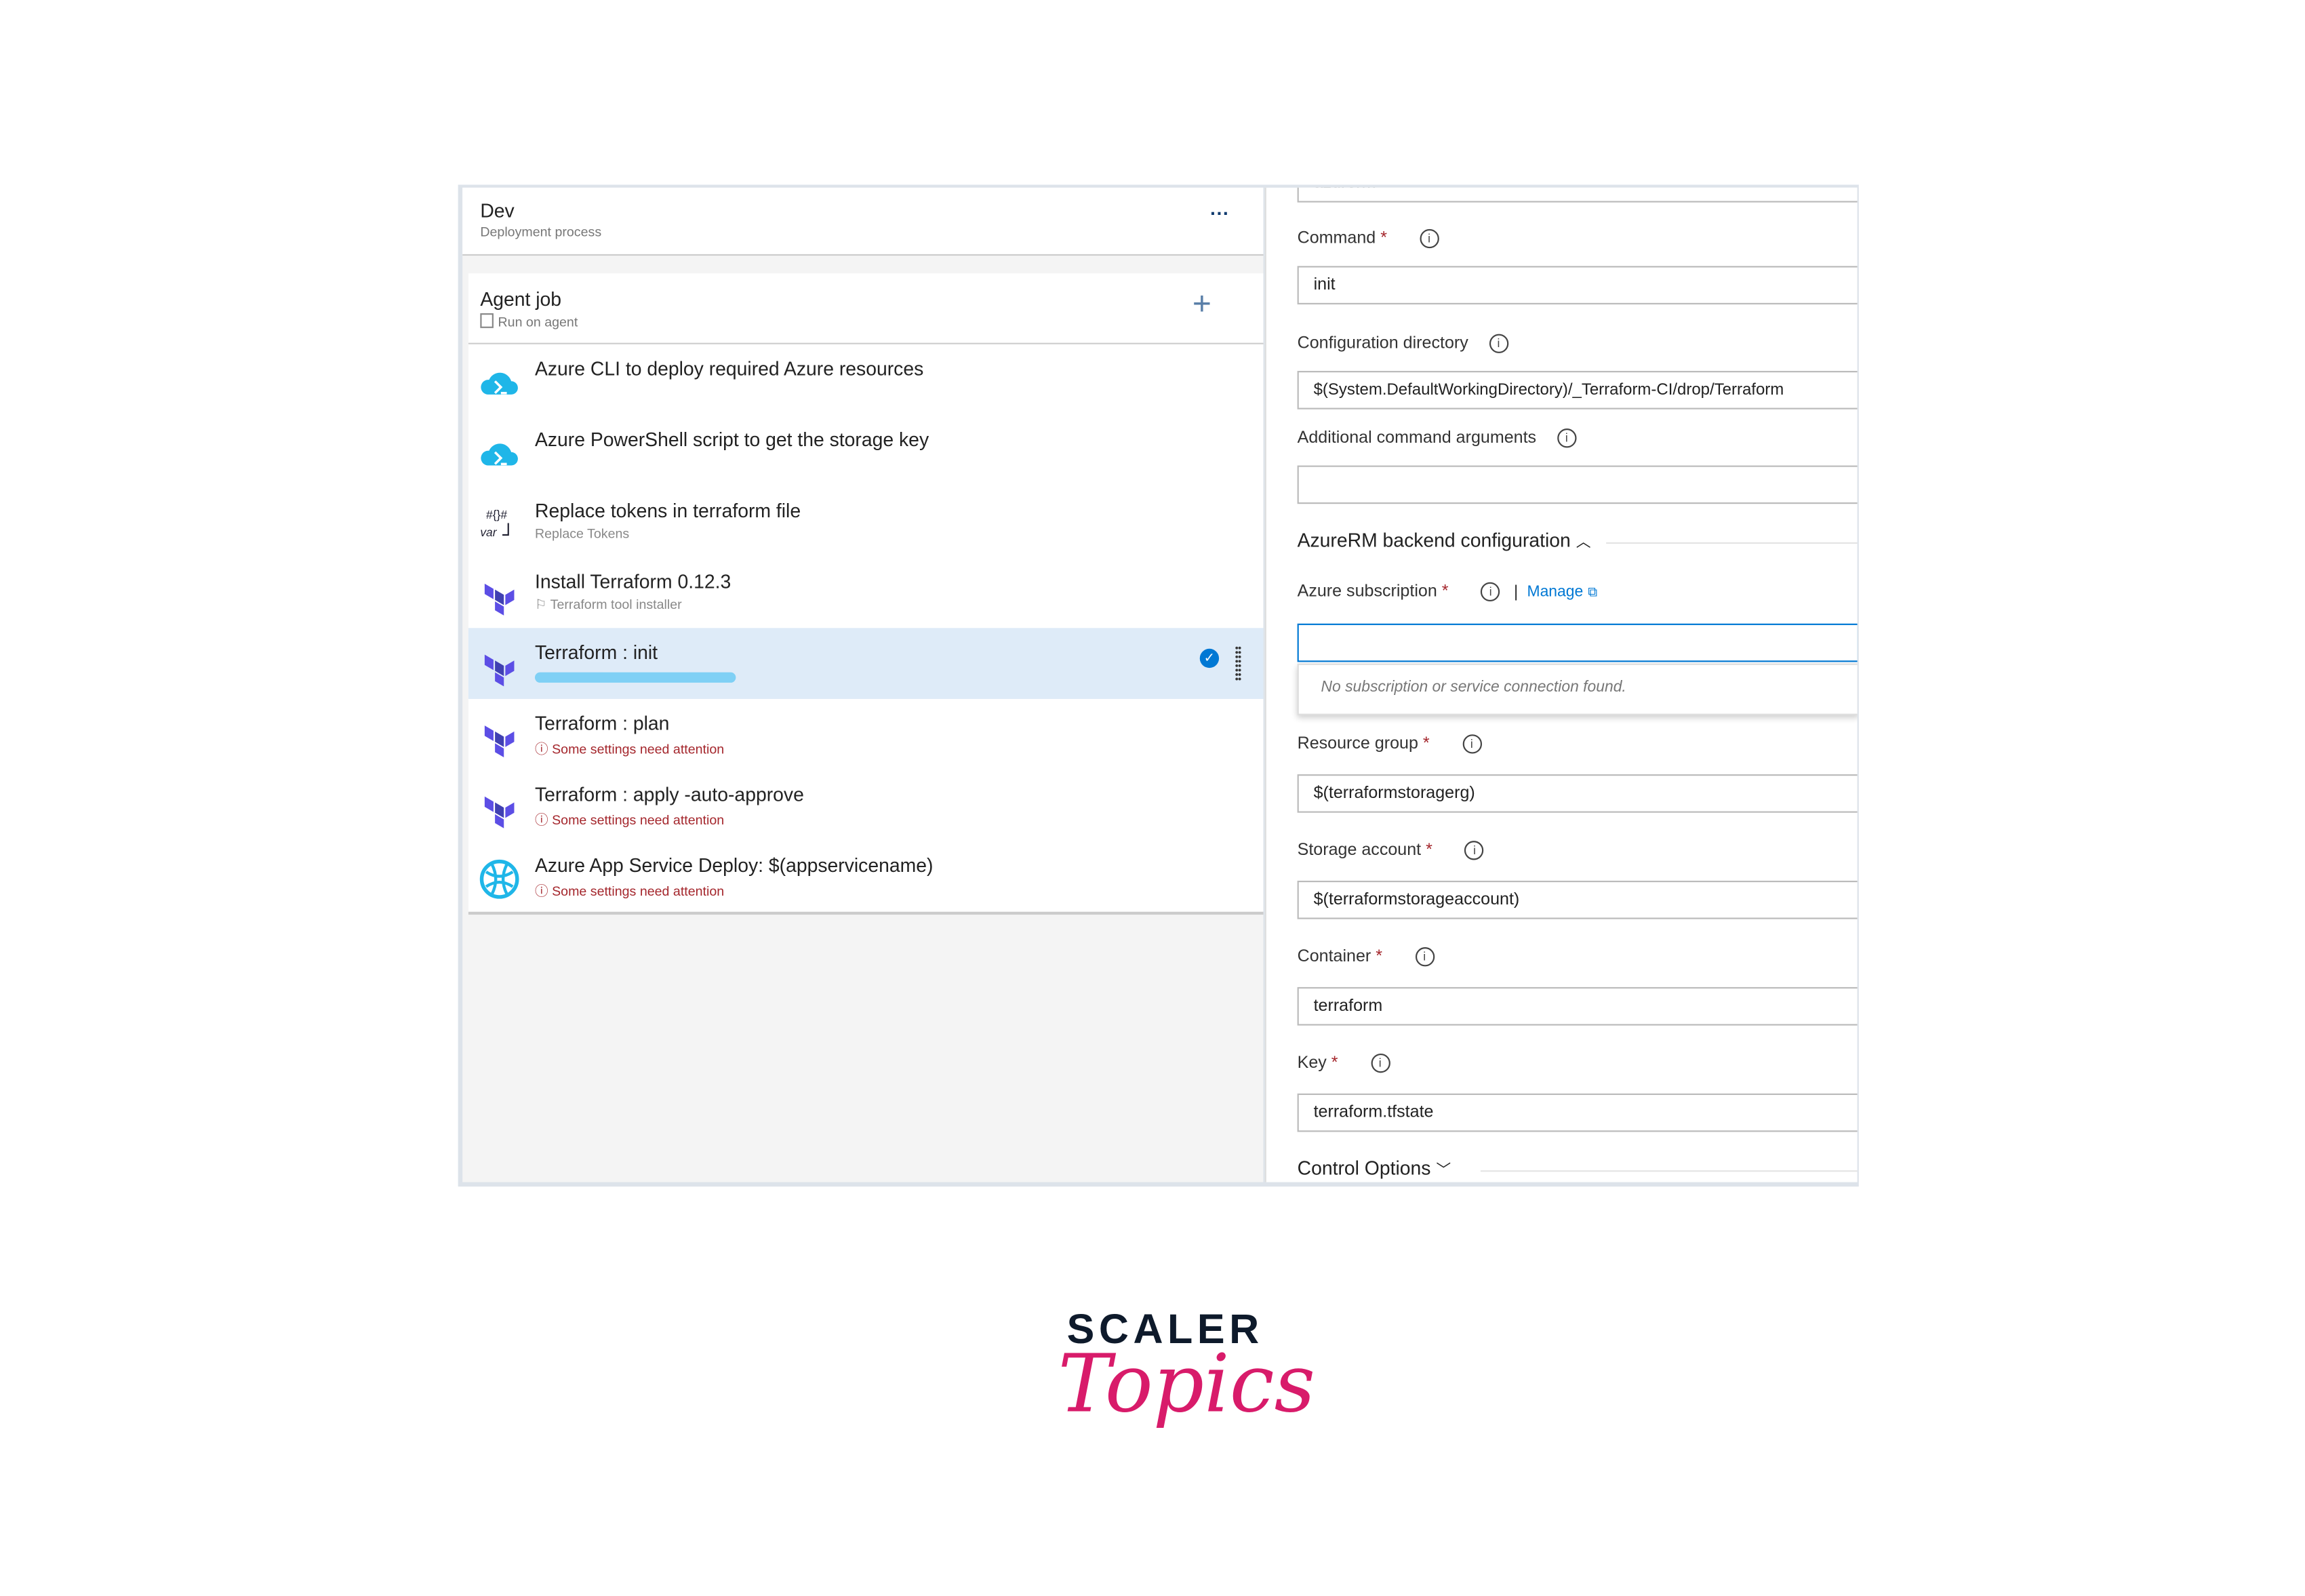 Image resolution: width=2305 pixels, height=1596 pixels. What do you see at coordinates (1577, 195) in the screenshot?
I see `provider-field: azurerm` at bounding box center [1577, 195].